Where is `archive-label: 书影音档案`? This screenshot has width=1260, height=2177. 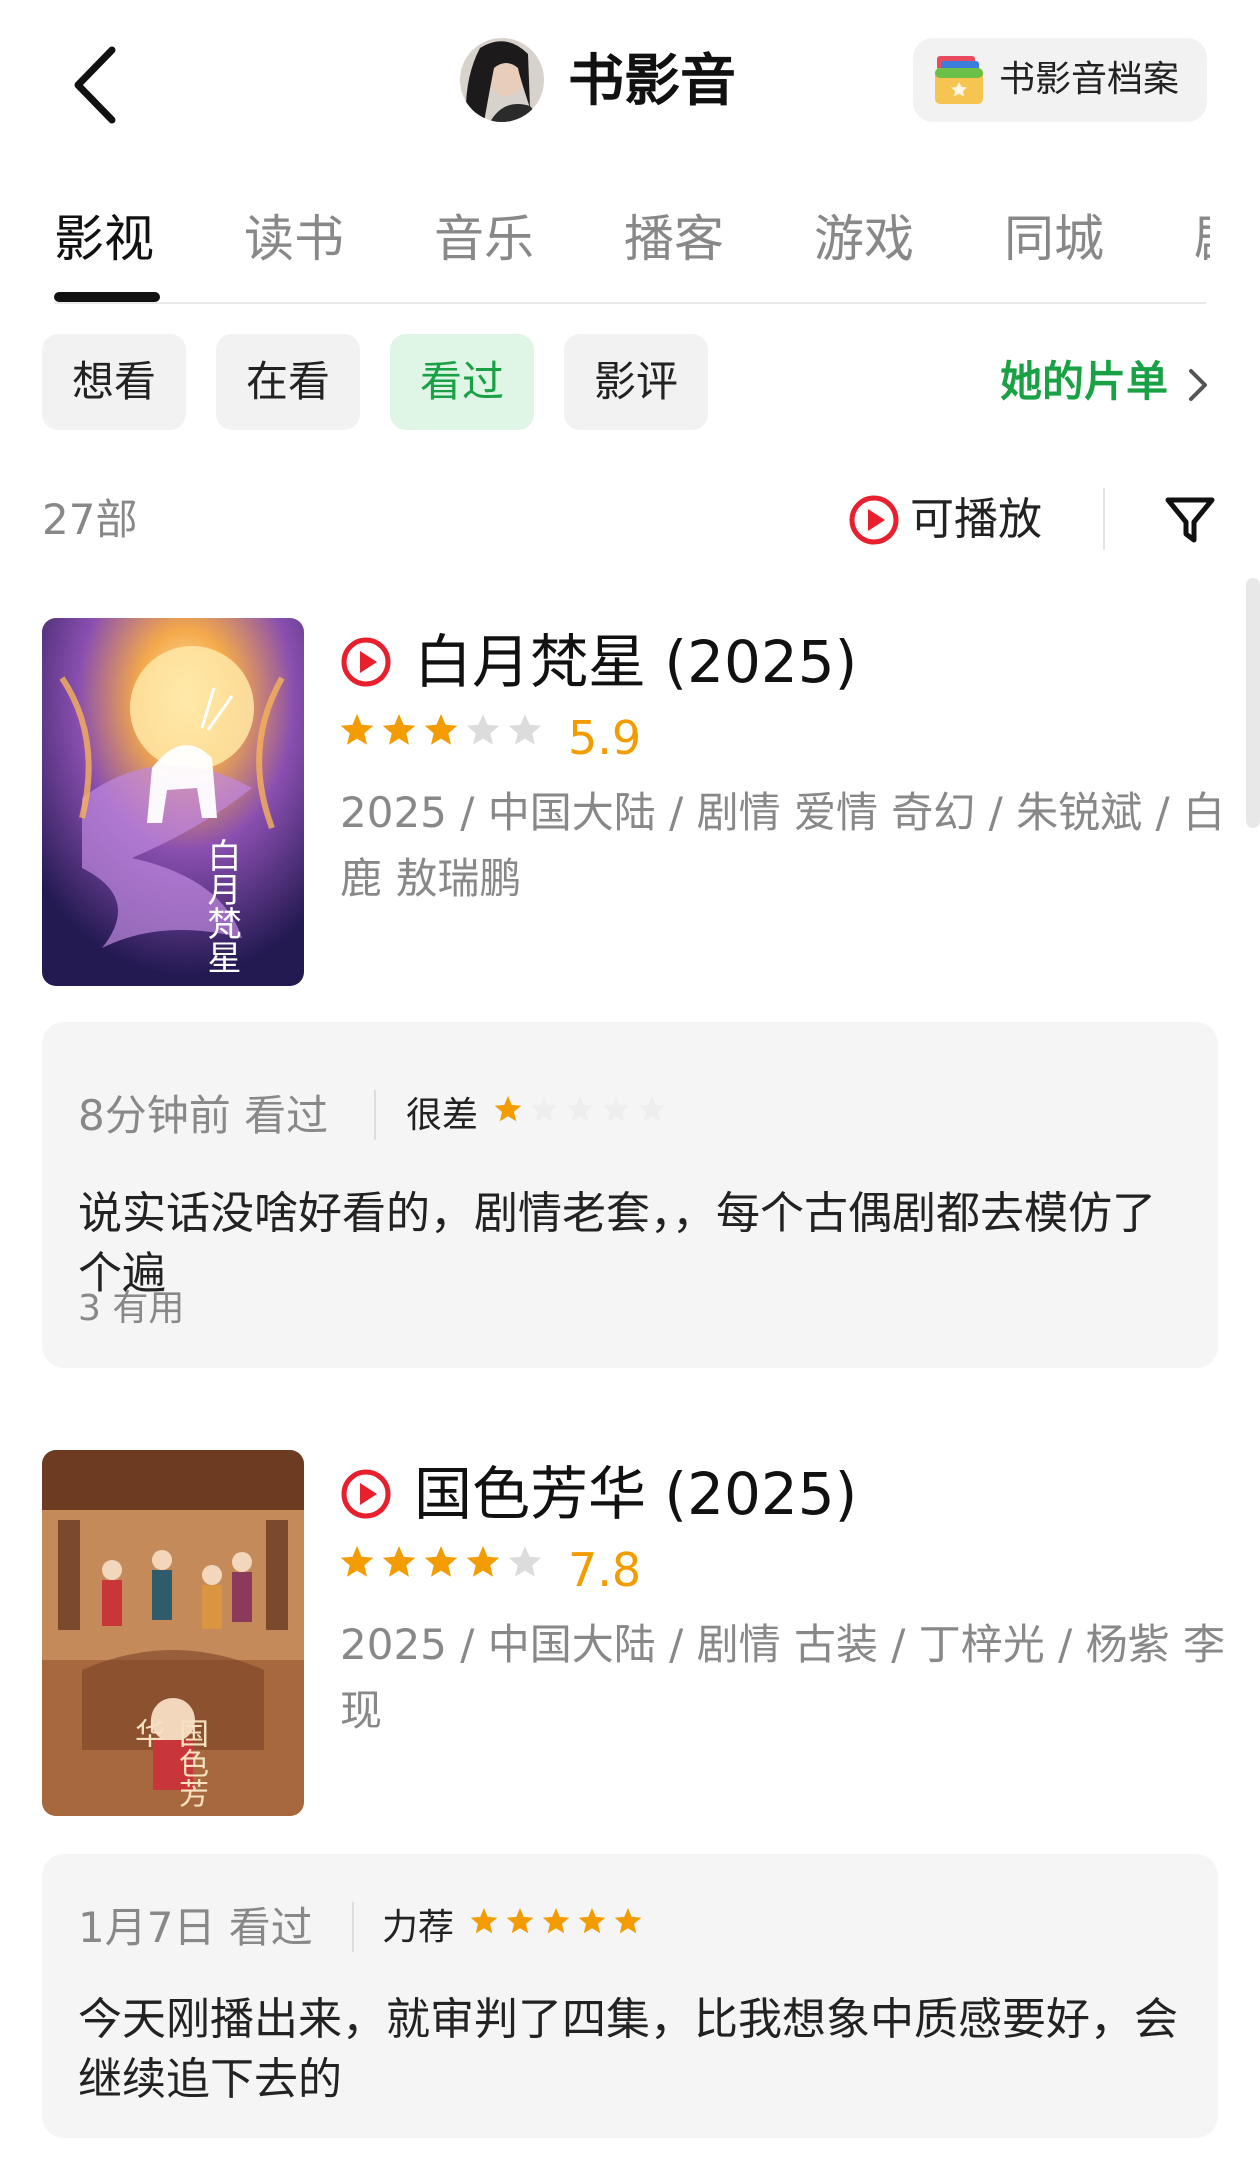 archive-label: 书影音档案 is located at coordinates (1089, 79).